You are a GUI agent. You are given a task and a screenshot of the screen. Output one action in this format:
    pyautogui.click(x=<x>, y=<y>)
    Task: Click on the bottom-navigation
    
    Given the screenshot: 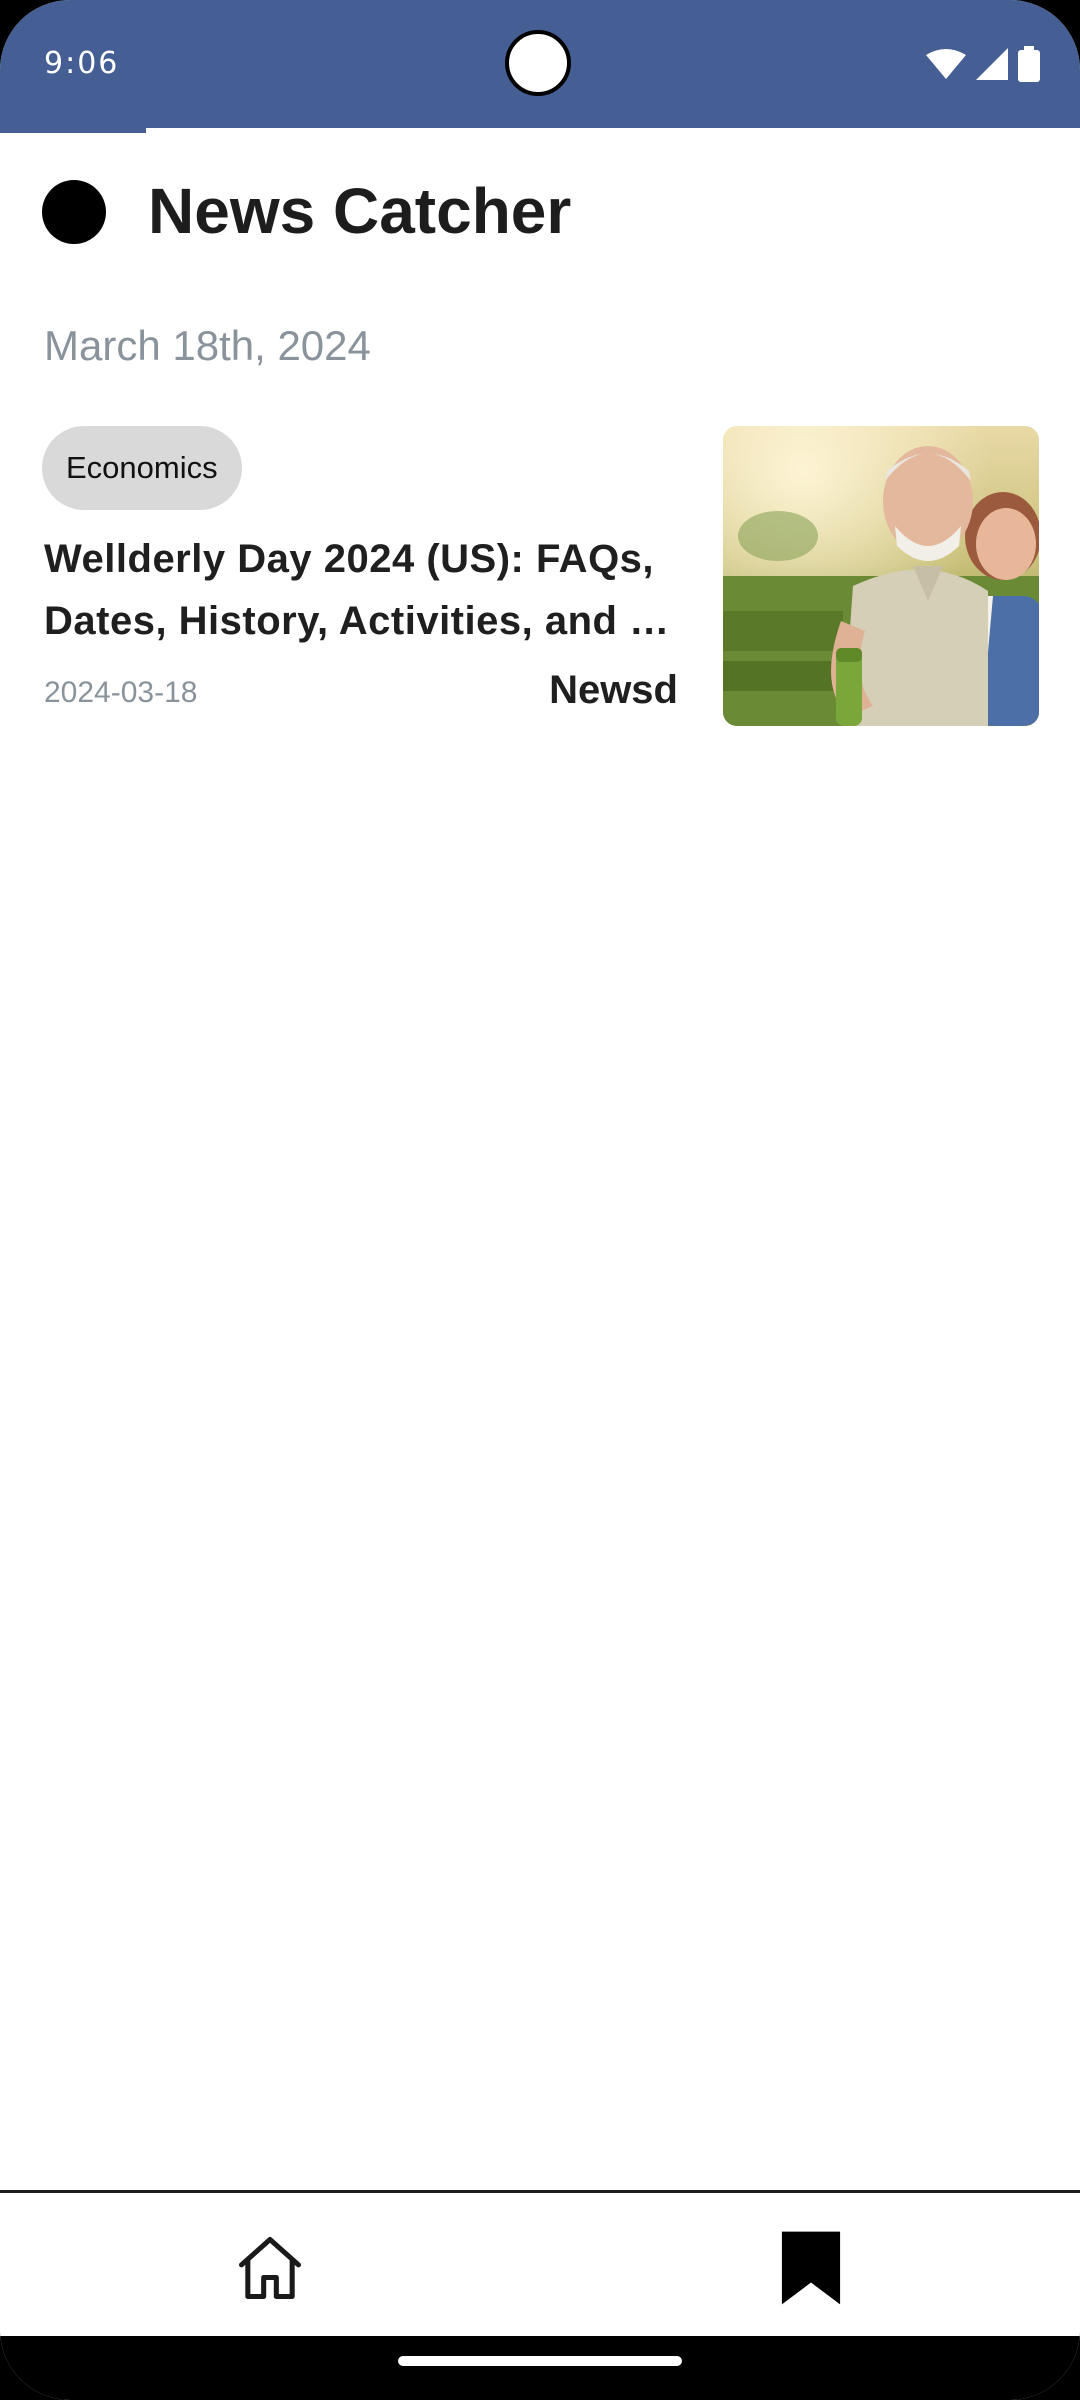 What is the action you would take?
    pyautogui.click(x=540, y=2264)
    